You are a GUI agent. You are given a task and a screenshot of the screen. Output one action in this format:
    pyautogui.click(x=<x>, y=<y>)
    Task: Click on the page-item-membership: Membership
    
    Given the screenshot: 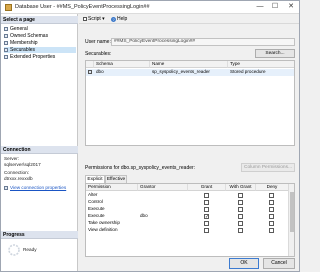 What is the action you would take?
    pyautogui.click(x=40, y=43)
    